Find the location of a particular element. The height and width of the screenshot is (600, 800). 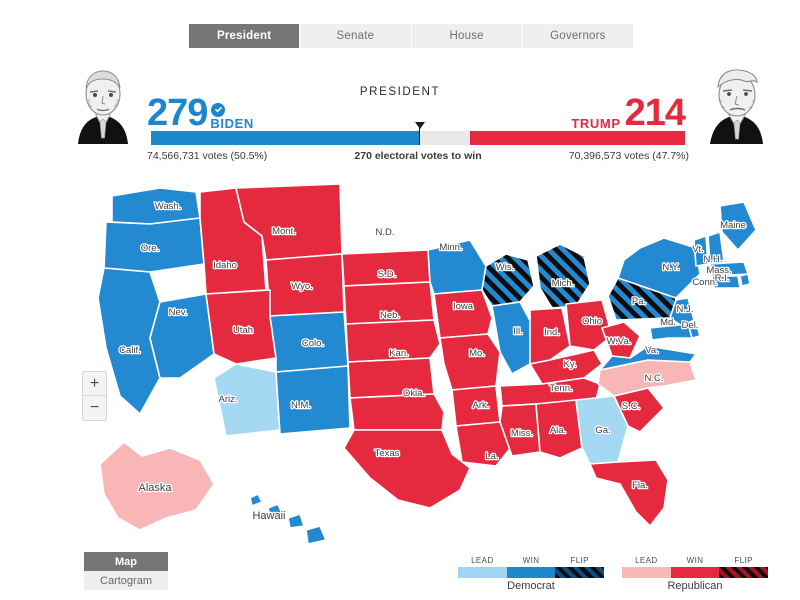

legend-swatch-gop-lead is located at coordinates (646, 572).